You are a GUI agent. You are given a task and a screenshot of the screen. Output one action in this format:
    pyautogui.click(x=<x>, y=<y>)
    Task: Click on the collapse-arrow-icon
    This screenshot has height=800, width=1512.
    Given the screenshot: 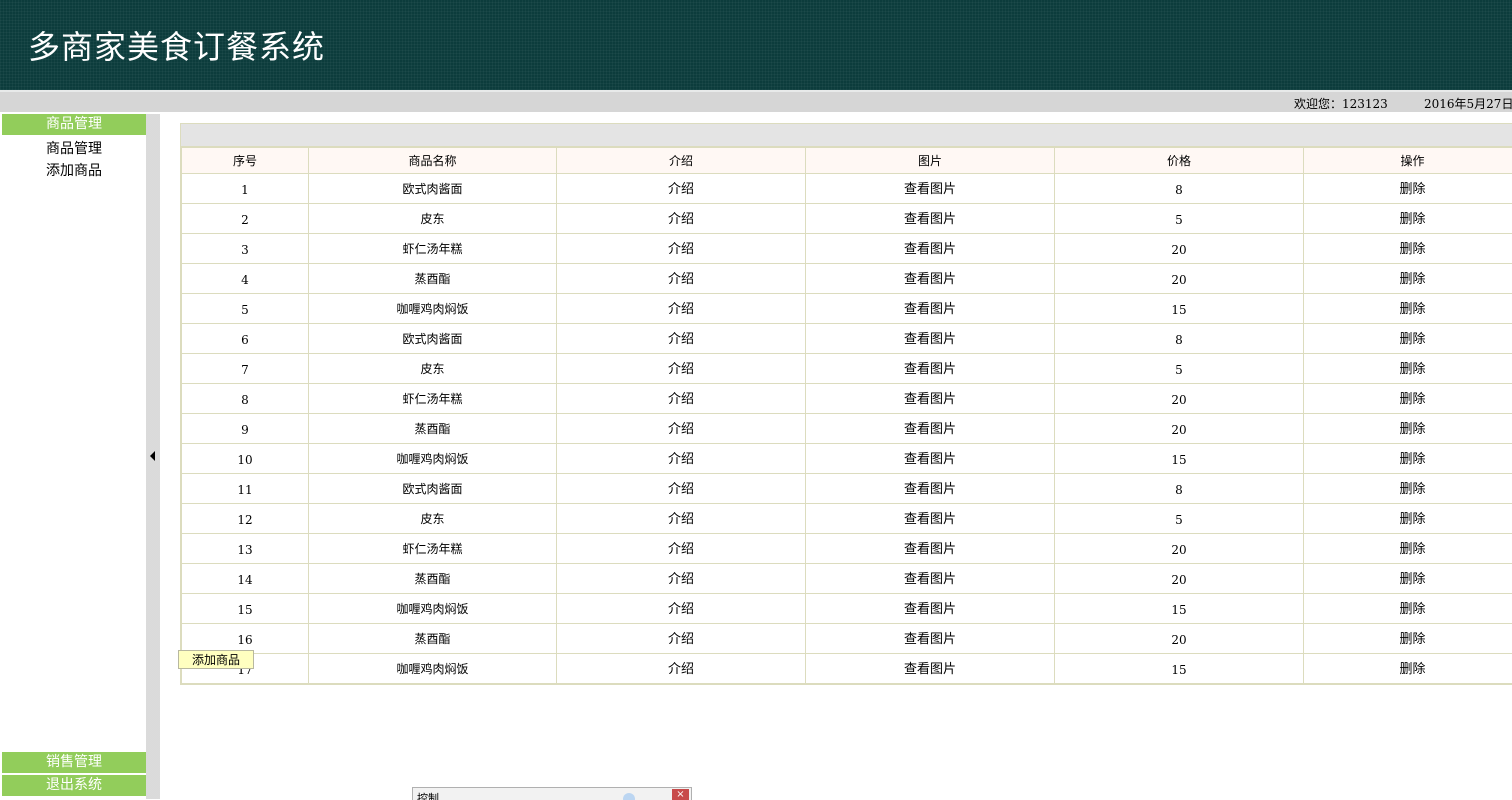 What is the action you would take?
    pyautogui.click(x=152, y=456)
    